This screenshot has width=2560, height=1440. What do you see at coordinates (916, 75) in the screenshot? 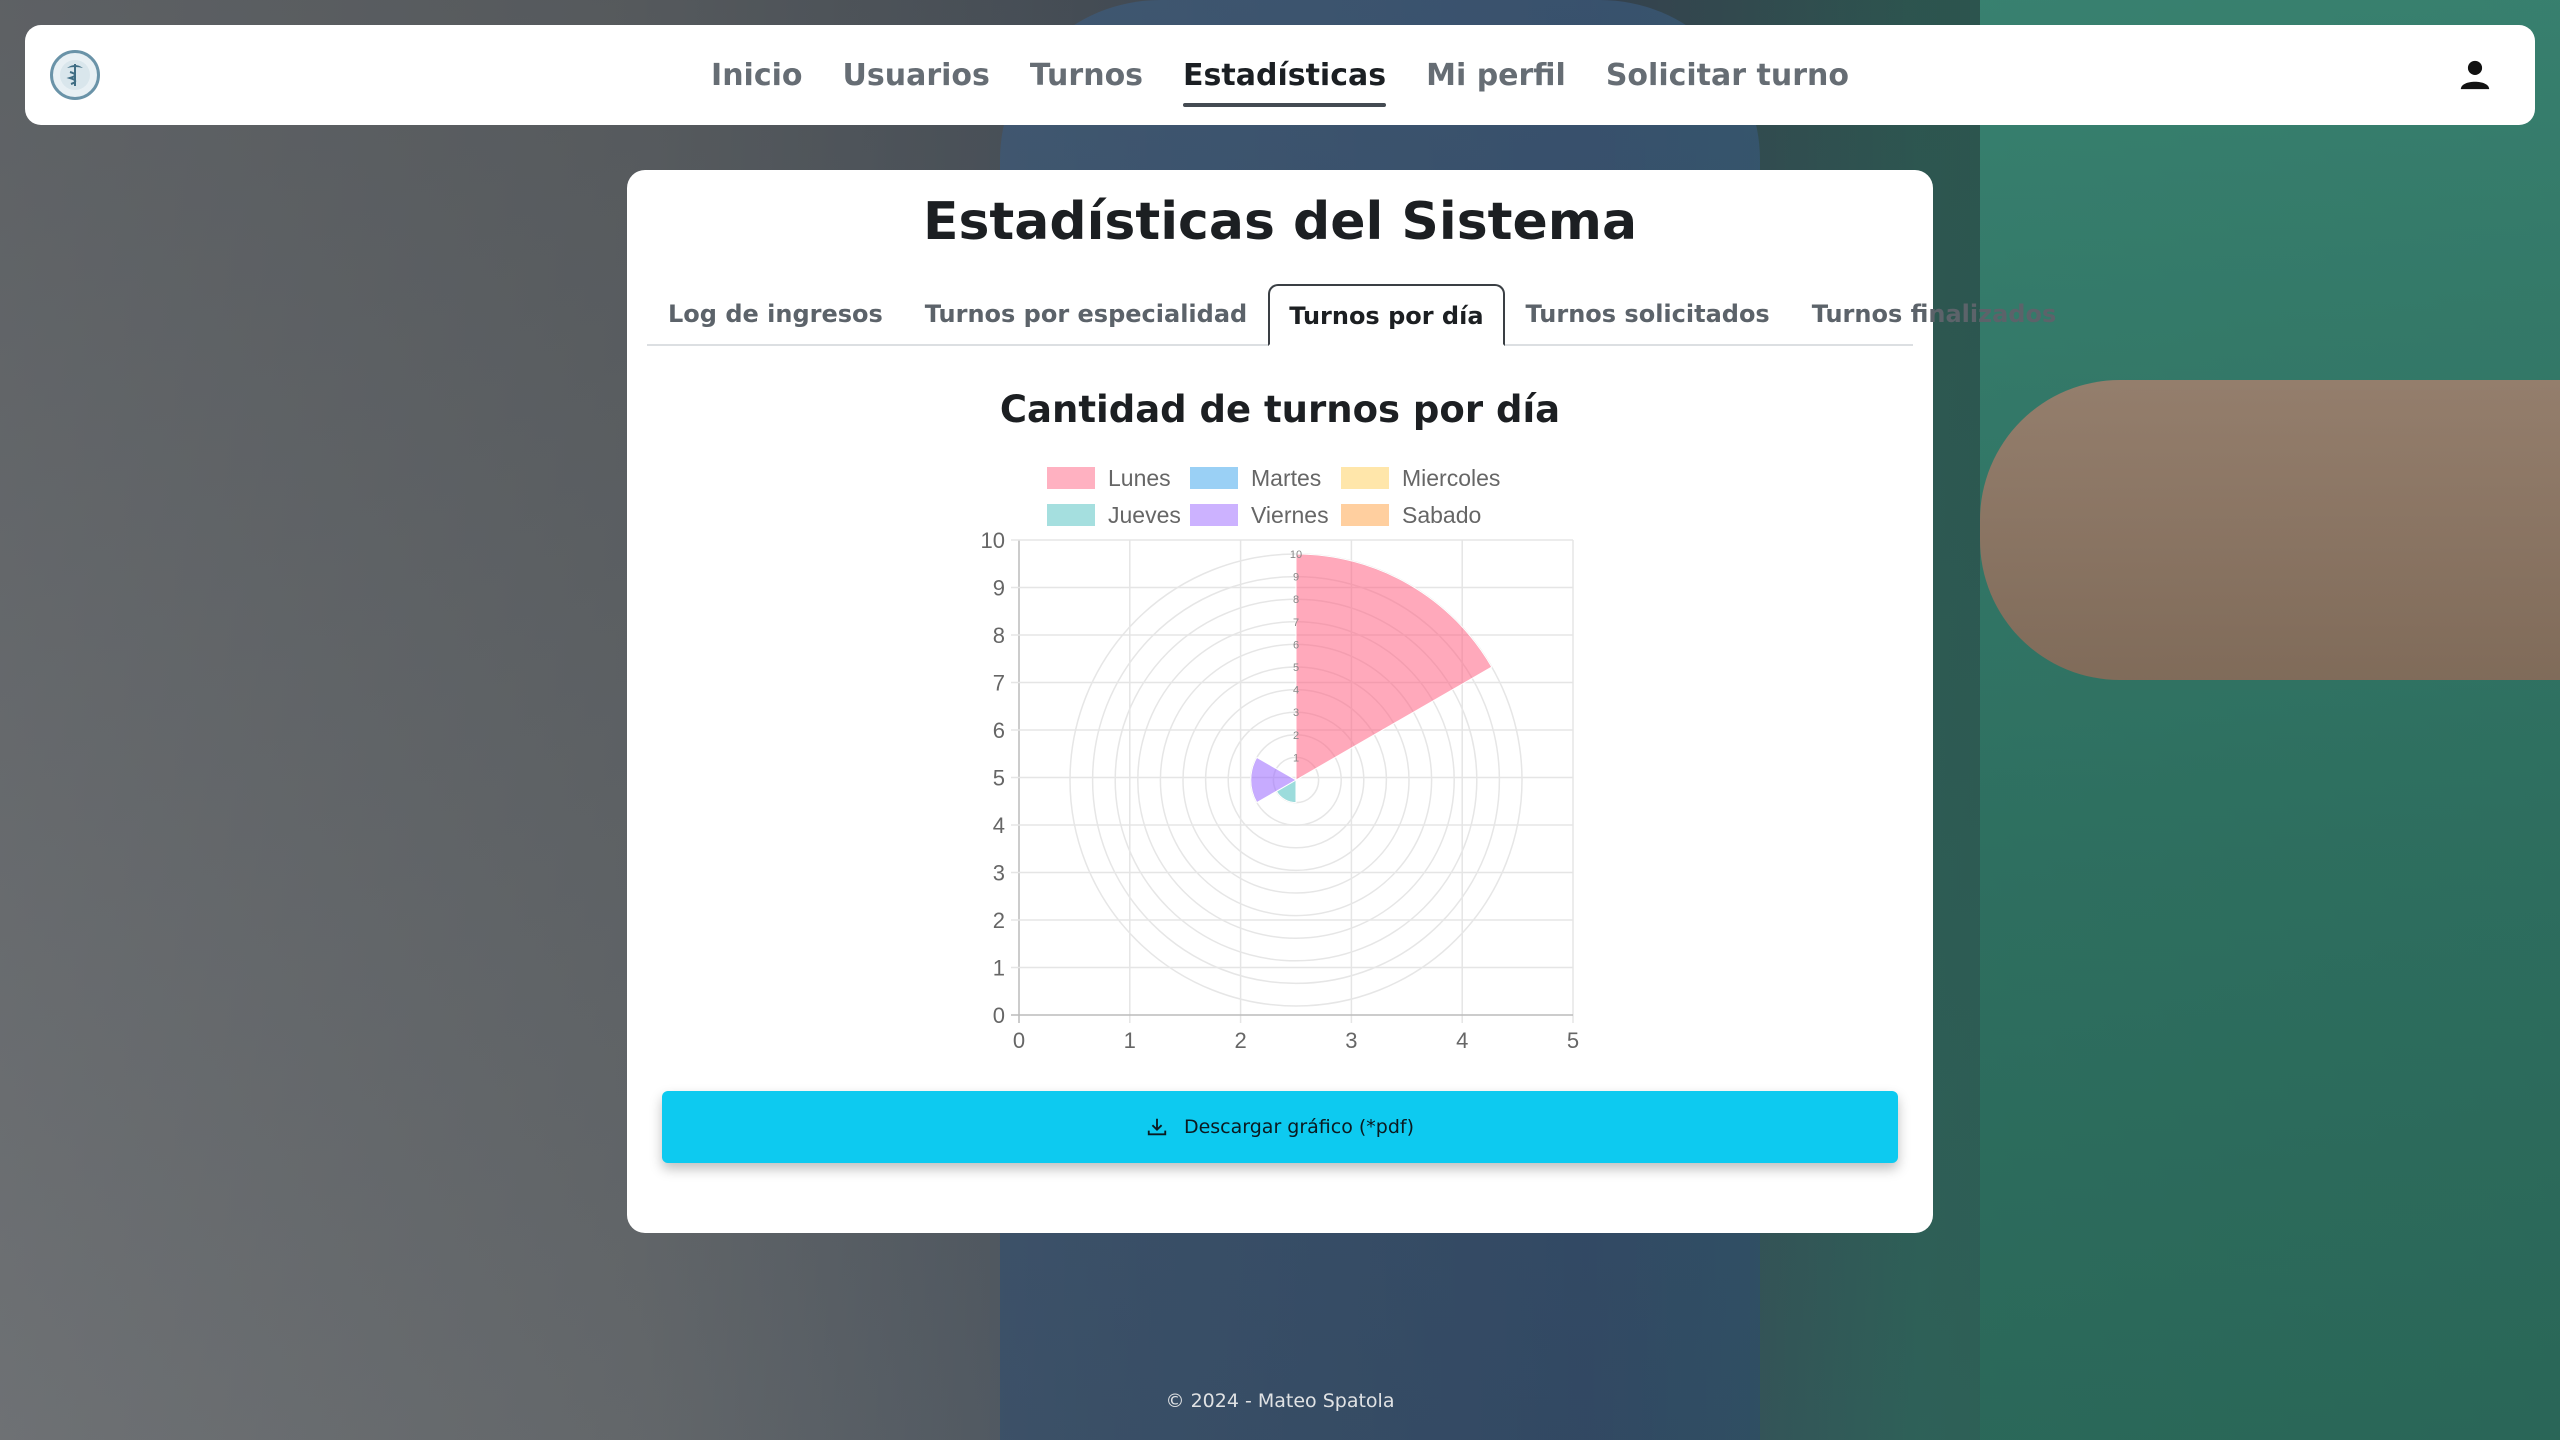
I see `nav-link-usuarios: Usuarios` at bounding box center [916, 75].